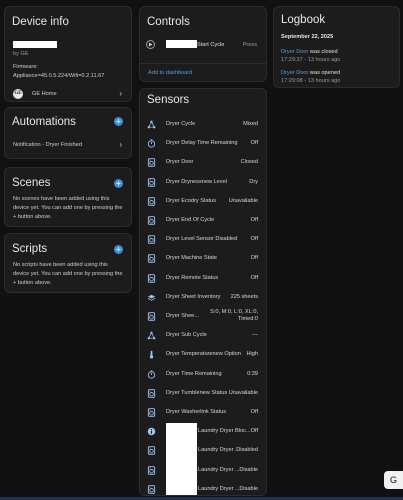 The height and width of the screenshot is (500, 403). Describe the element at coordinates (151, 297) in the screenshot. I see `layers-icon` at that location.